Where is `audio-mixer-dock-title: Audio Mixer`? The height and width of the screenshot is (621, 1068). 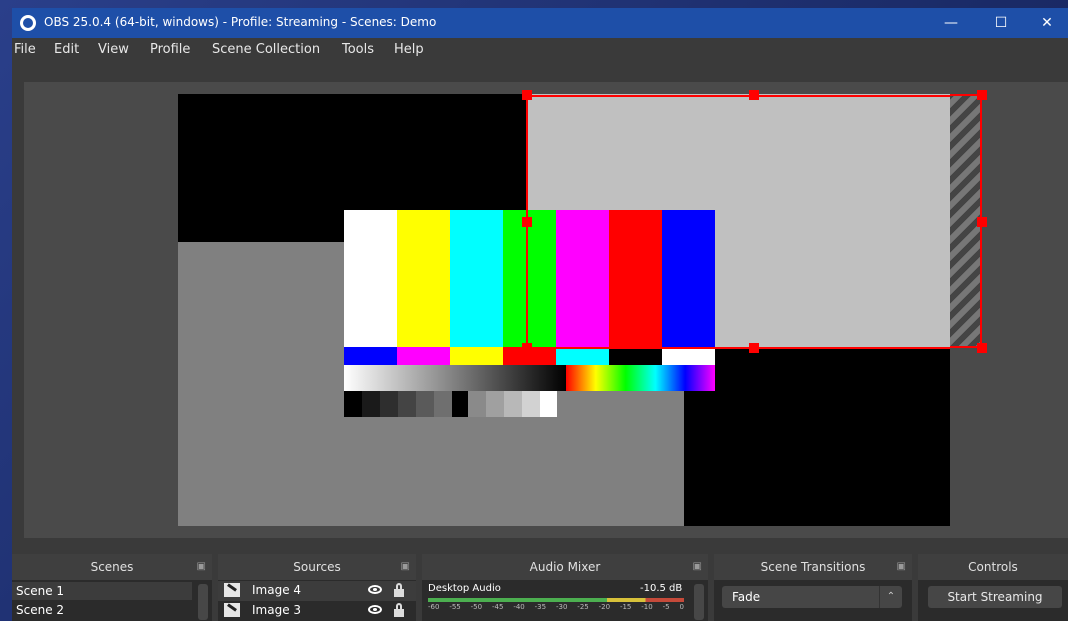 audio-mixer-dock-title: Audio Mixer is located at coordinates (565, 567).